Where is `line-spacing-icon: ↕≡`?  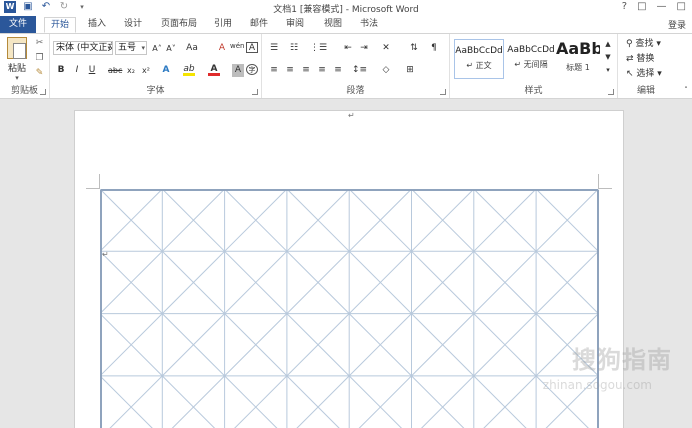 line-spacing-icon: ↕≡ is located at coordinates (359, 70).